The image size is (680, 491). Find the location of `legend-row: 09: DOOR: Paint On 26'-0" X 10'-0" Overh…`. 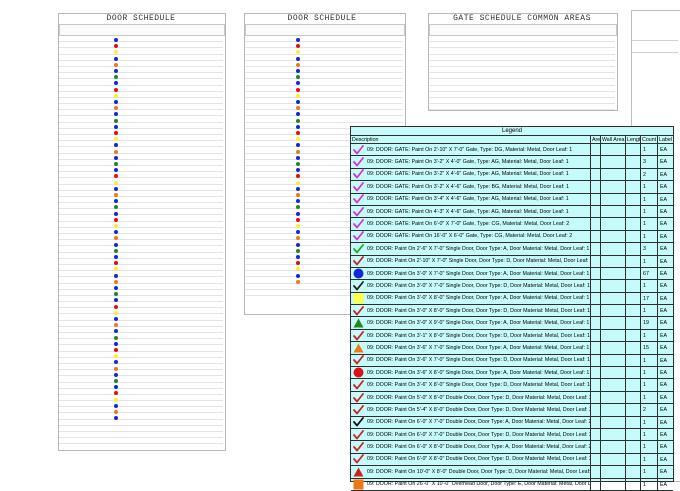

legend-row: 09: DOOR: Paint On 26'-0" X 10'-0" Overh… is located at coordinates (512, 484).